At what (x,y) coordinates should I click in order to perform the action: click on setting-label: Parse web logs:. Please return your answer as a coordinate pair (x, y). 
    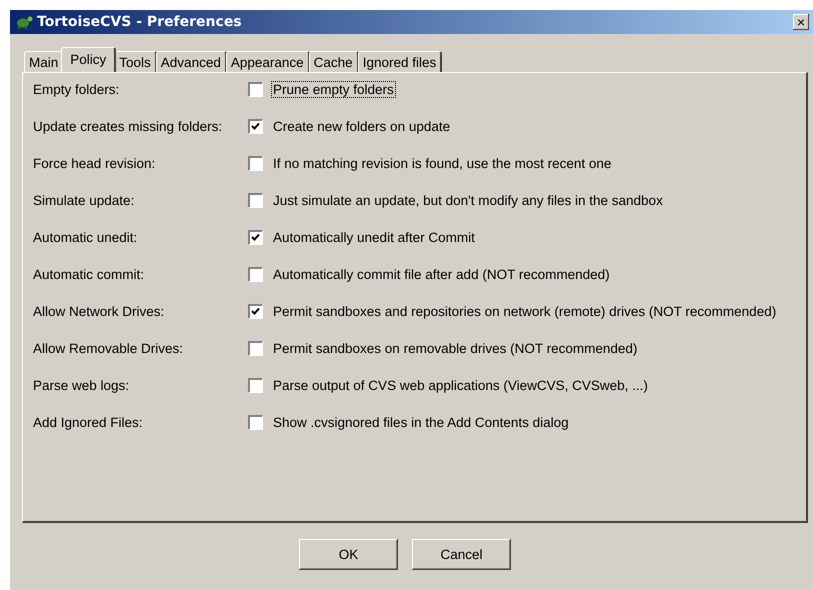
    Looking at the image, I should click on (81, 385).